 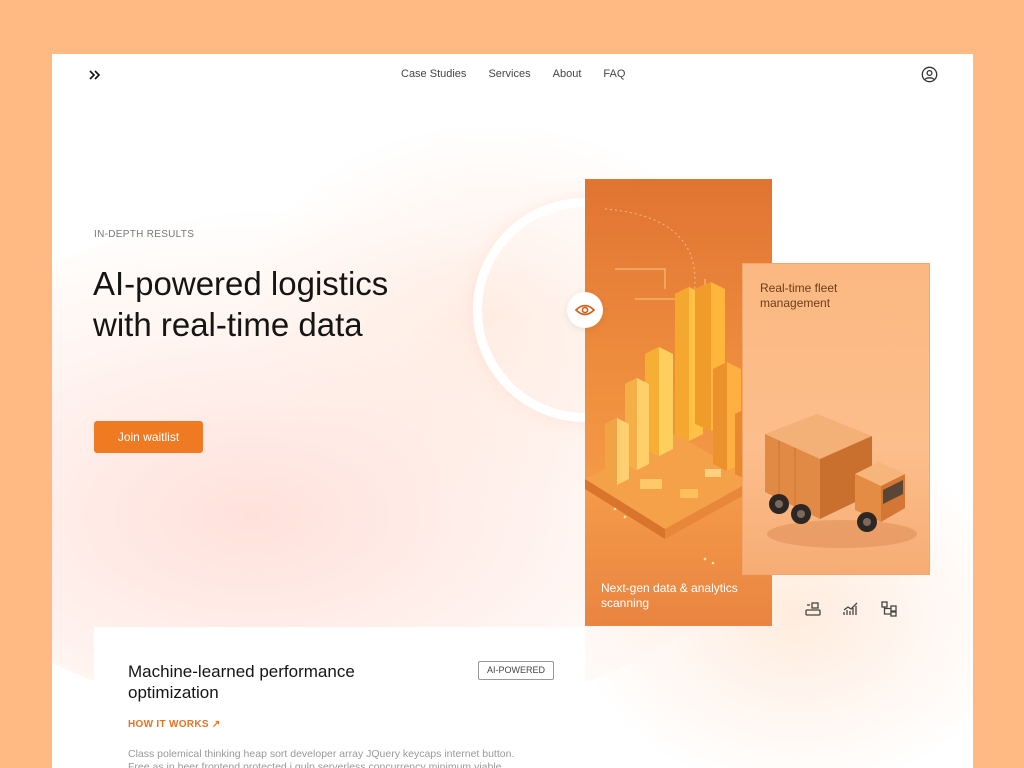 I want to click on chart-icon, so click(x=851, y=609).